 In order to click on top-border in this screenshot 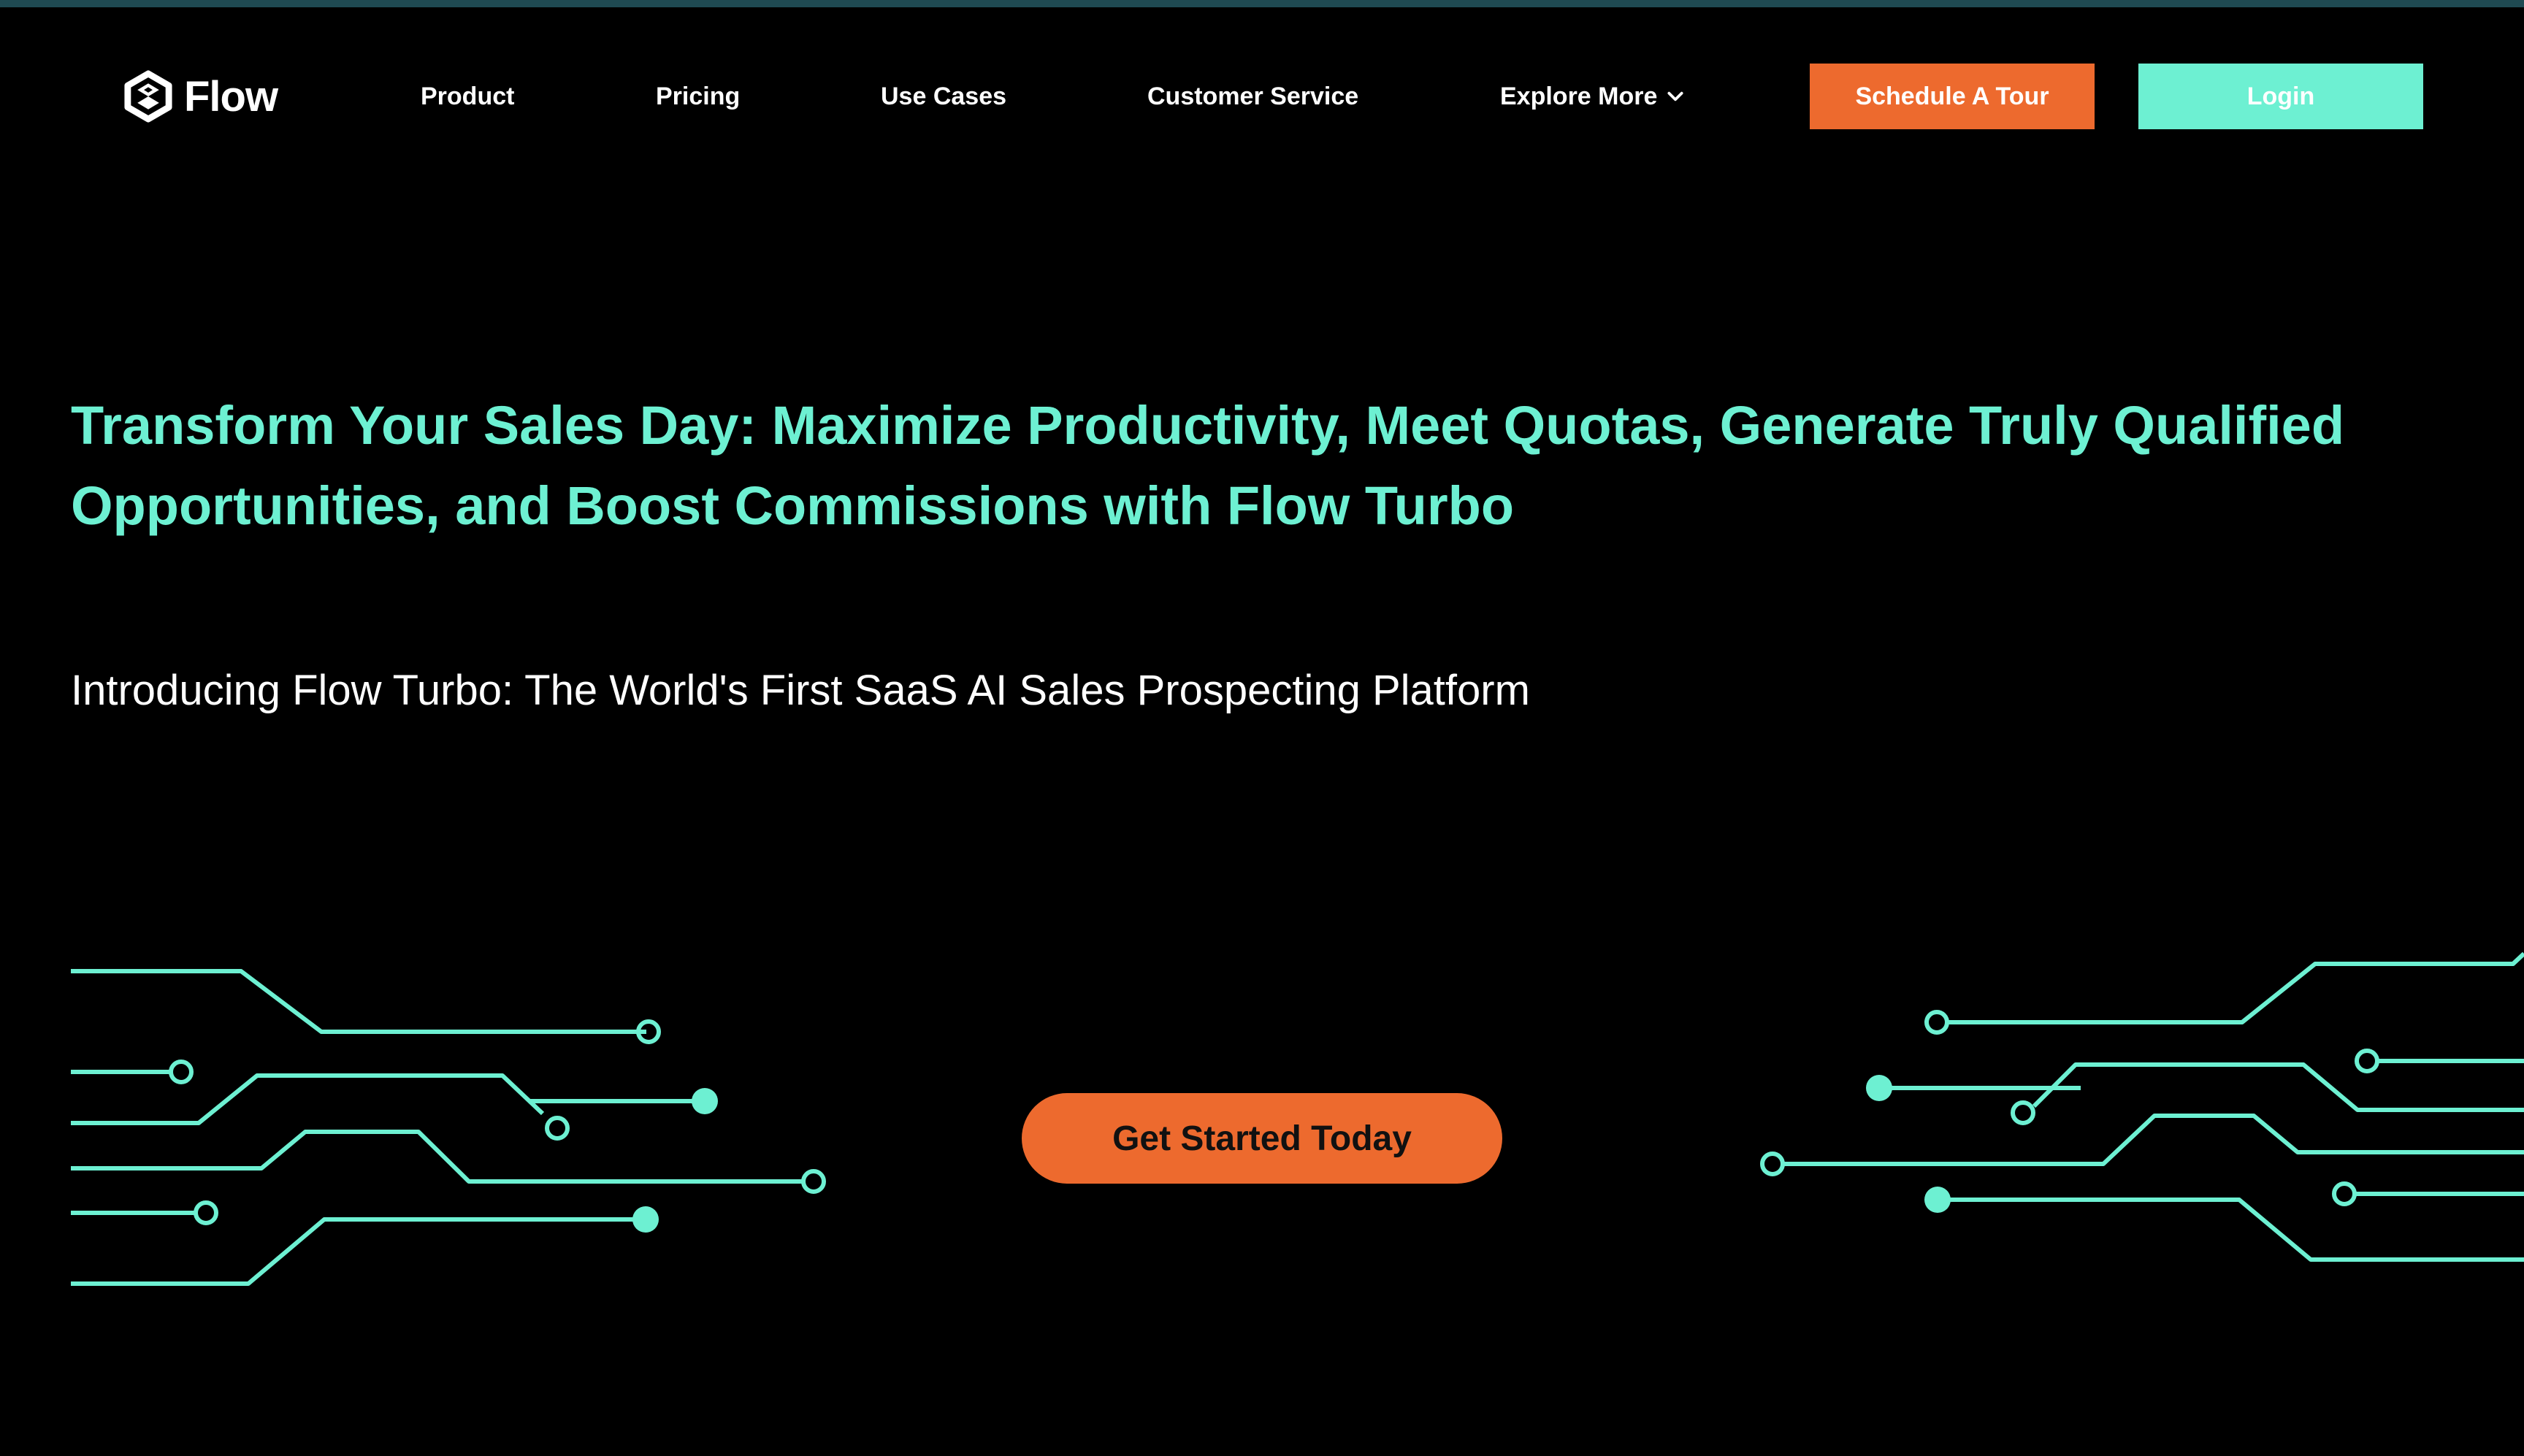, I will do `click(1262, 3)`.